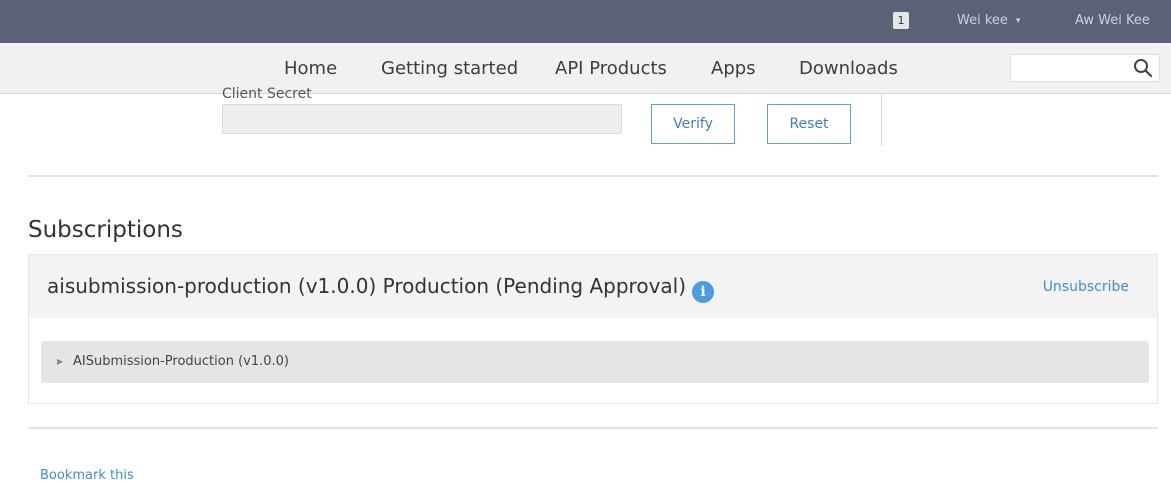 The image size is (1171, 484). What do you see at coordinates (181, 361) in the screenshot?
I see `api-name-label: AISubmission-Production (v1.0.0)` at bounding box center [181, 361].